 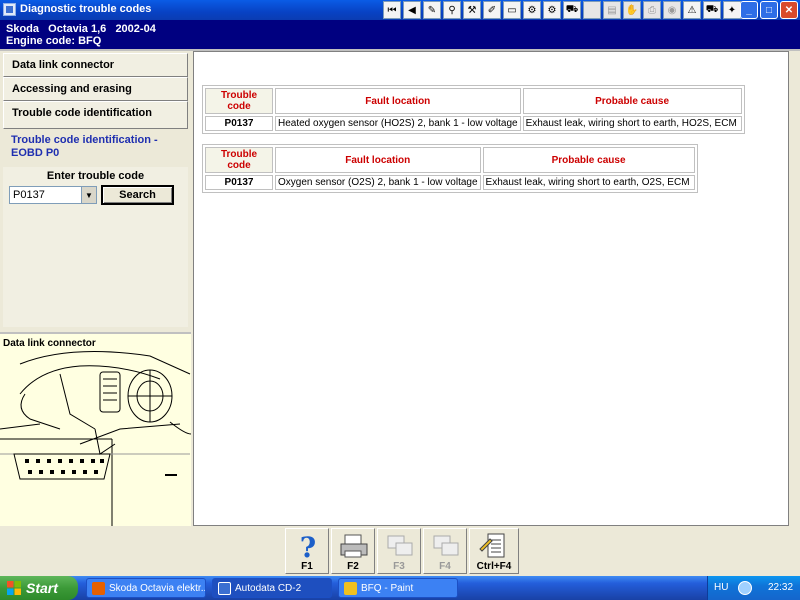 What do you see at coordinates (532, 10) in the screenshot?
I see `wrench-icon: ⚙` at bounding box center [532, 10].